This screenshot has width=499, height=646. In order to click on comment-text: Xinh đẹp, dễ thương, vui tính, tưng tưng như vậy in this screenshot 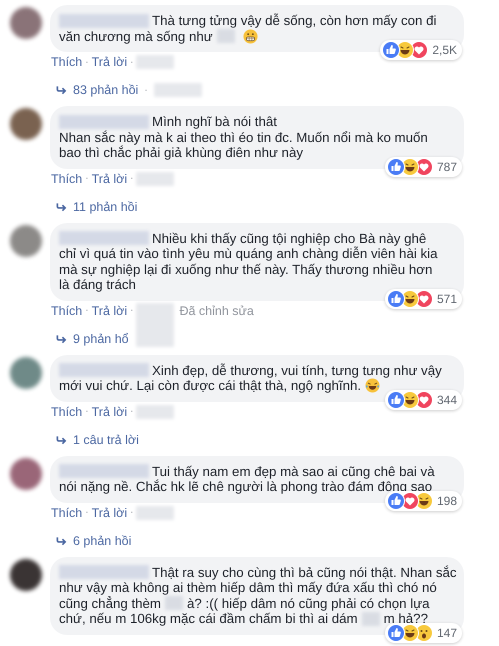, I will do `click(297, 370)`.